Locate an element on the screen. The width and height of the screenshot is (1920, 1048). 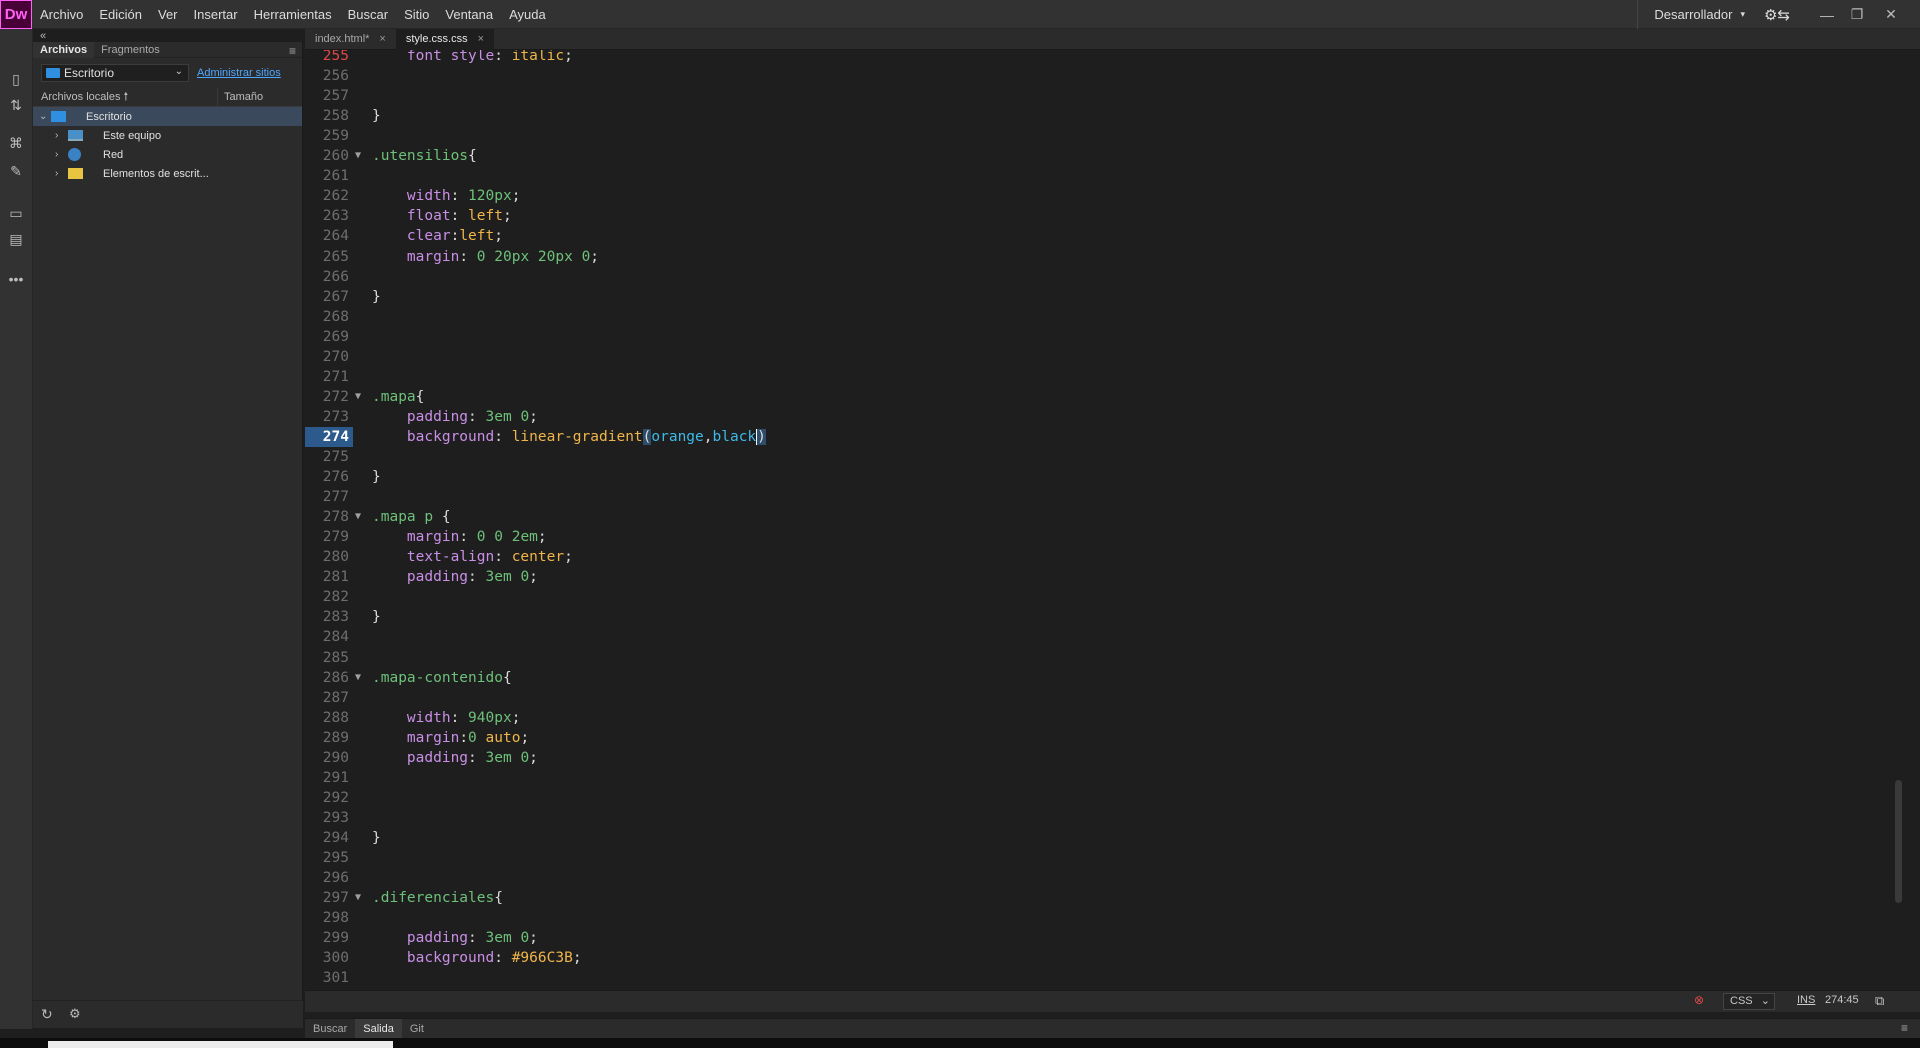
close-icon: ✕ is located at coordinates (1891, 14).